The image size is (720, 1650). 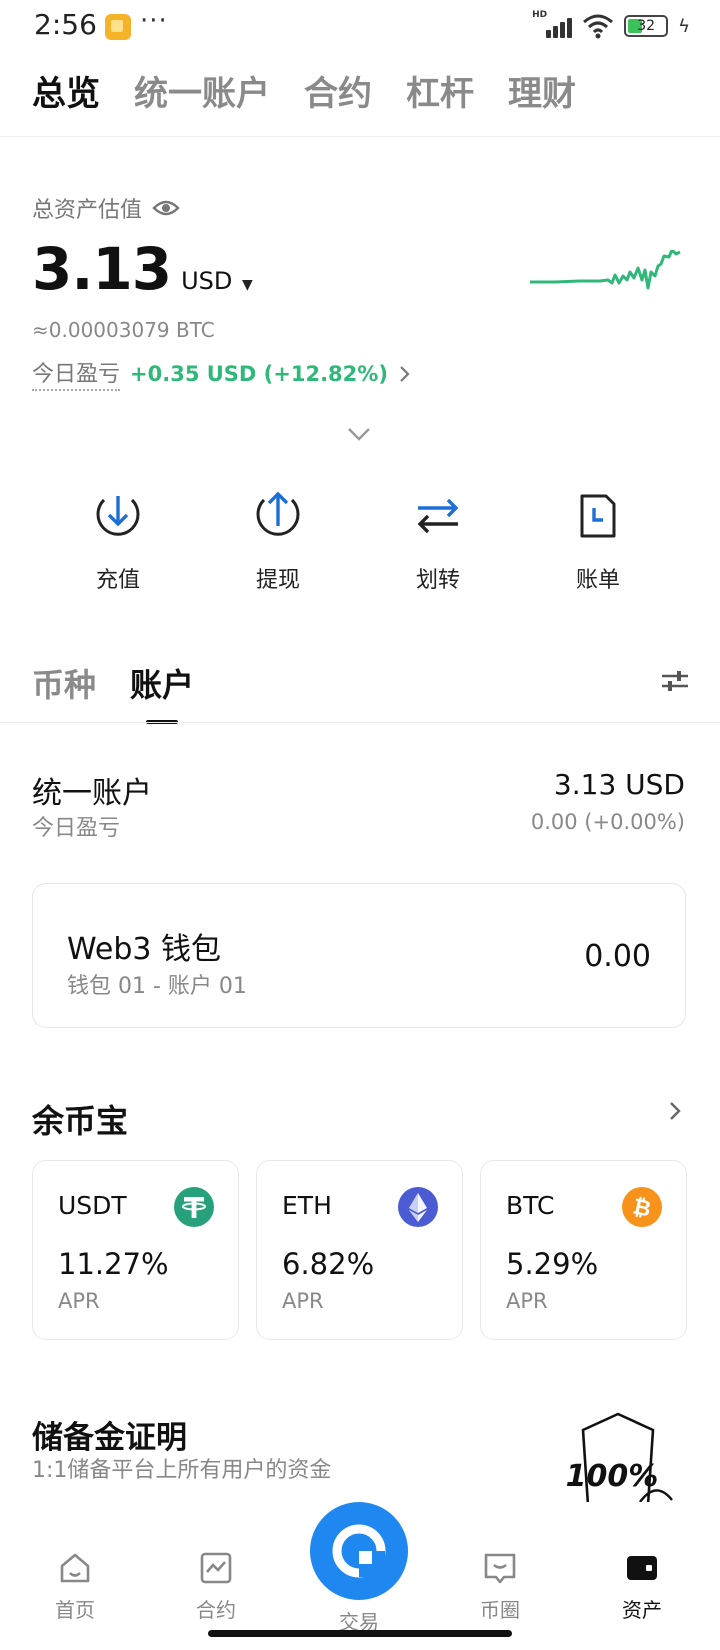 I want to click on btc-icon: ₿, so click(x=642, y=1207).